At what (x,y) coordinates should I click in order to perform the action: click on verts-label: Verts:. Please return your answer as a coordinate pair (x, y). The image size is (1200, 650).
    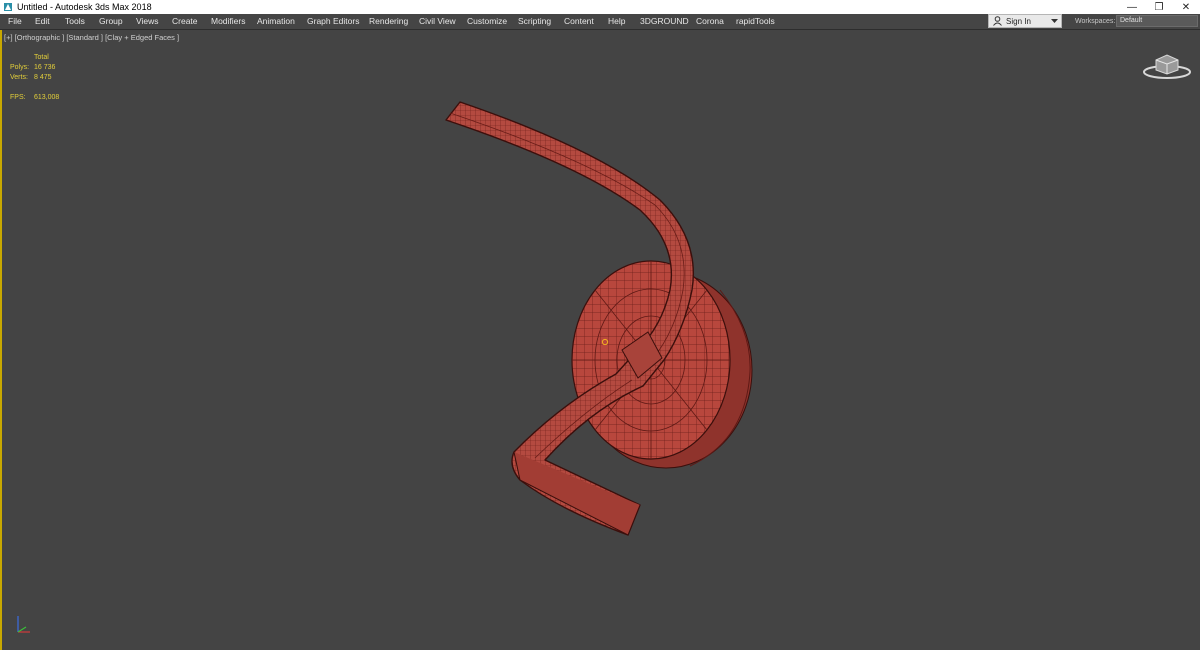
    Looking at the image, I should click on (19, 77).